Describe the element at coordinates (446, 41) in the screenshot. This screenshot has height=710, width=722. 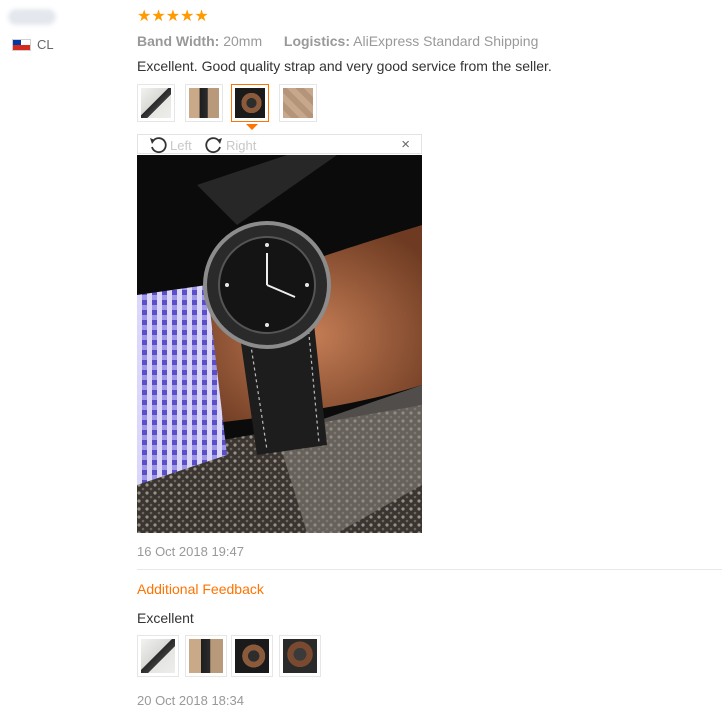
I see `logistics-value: AliExpress Standard Shipping` at that location.